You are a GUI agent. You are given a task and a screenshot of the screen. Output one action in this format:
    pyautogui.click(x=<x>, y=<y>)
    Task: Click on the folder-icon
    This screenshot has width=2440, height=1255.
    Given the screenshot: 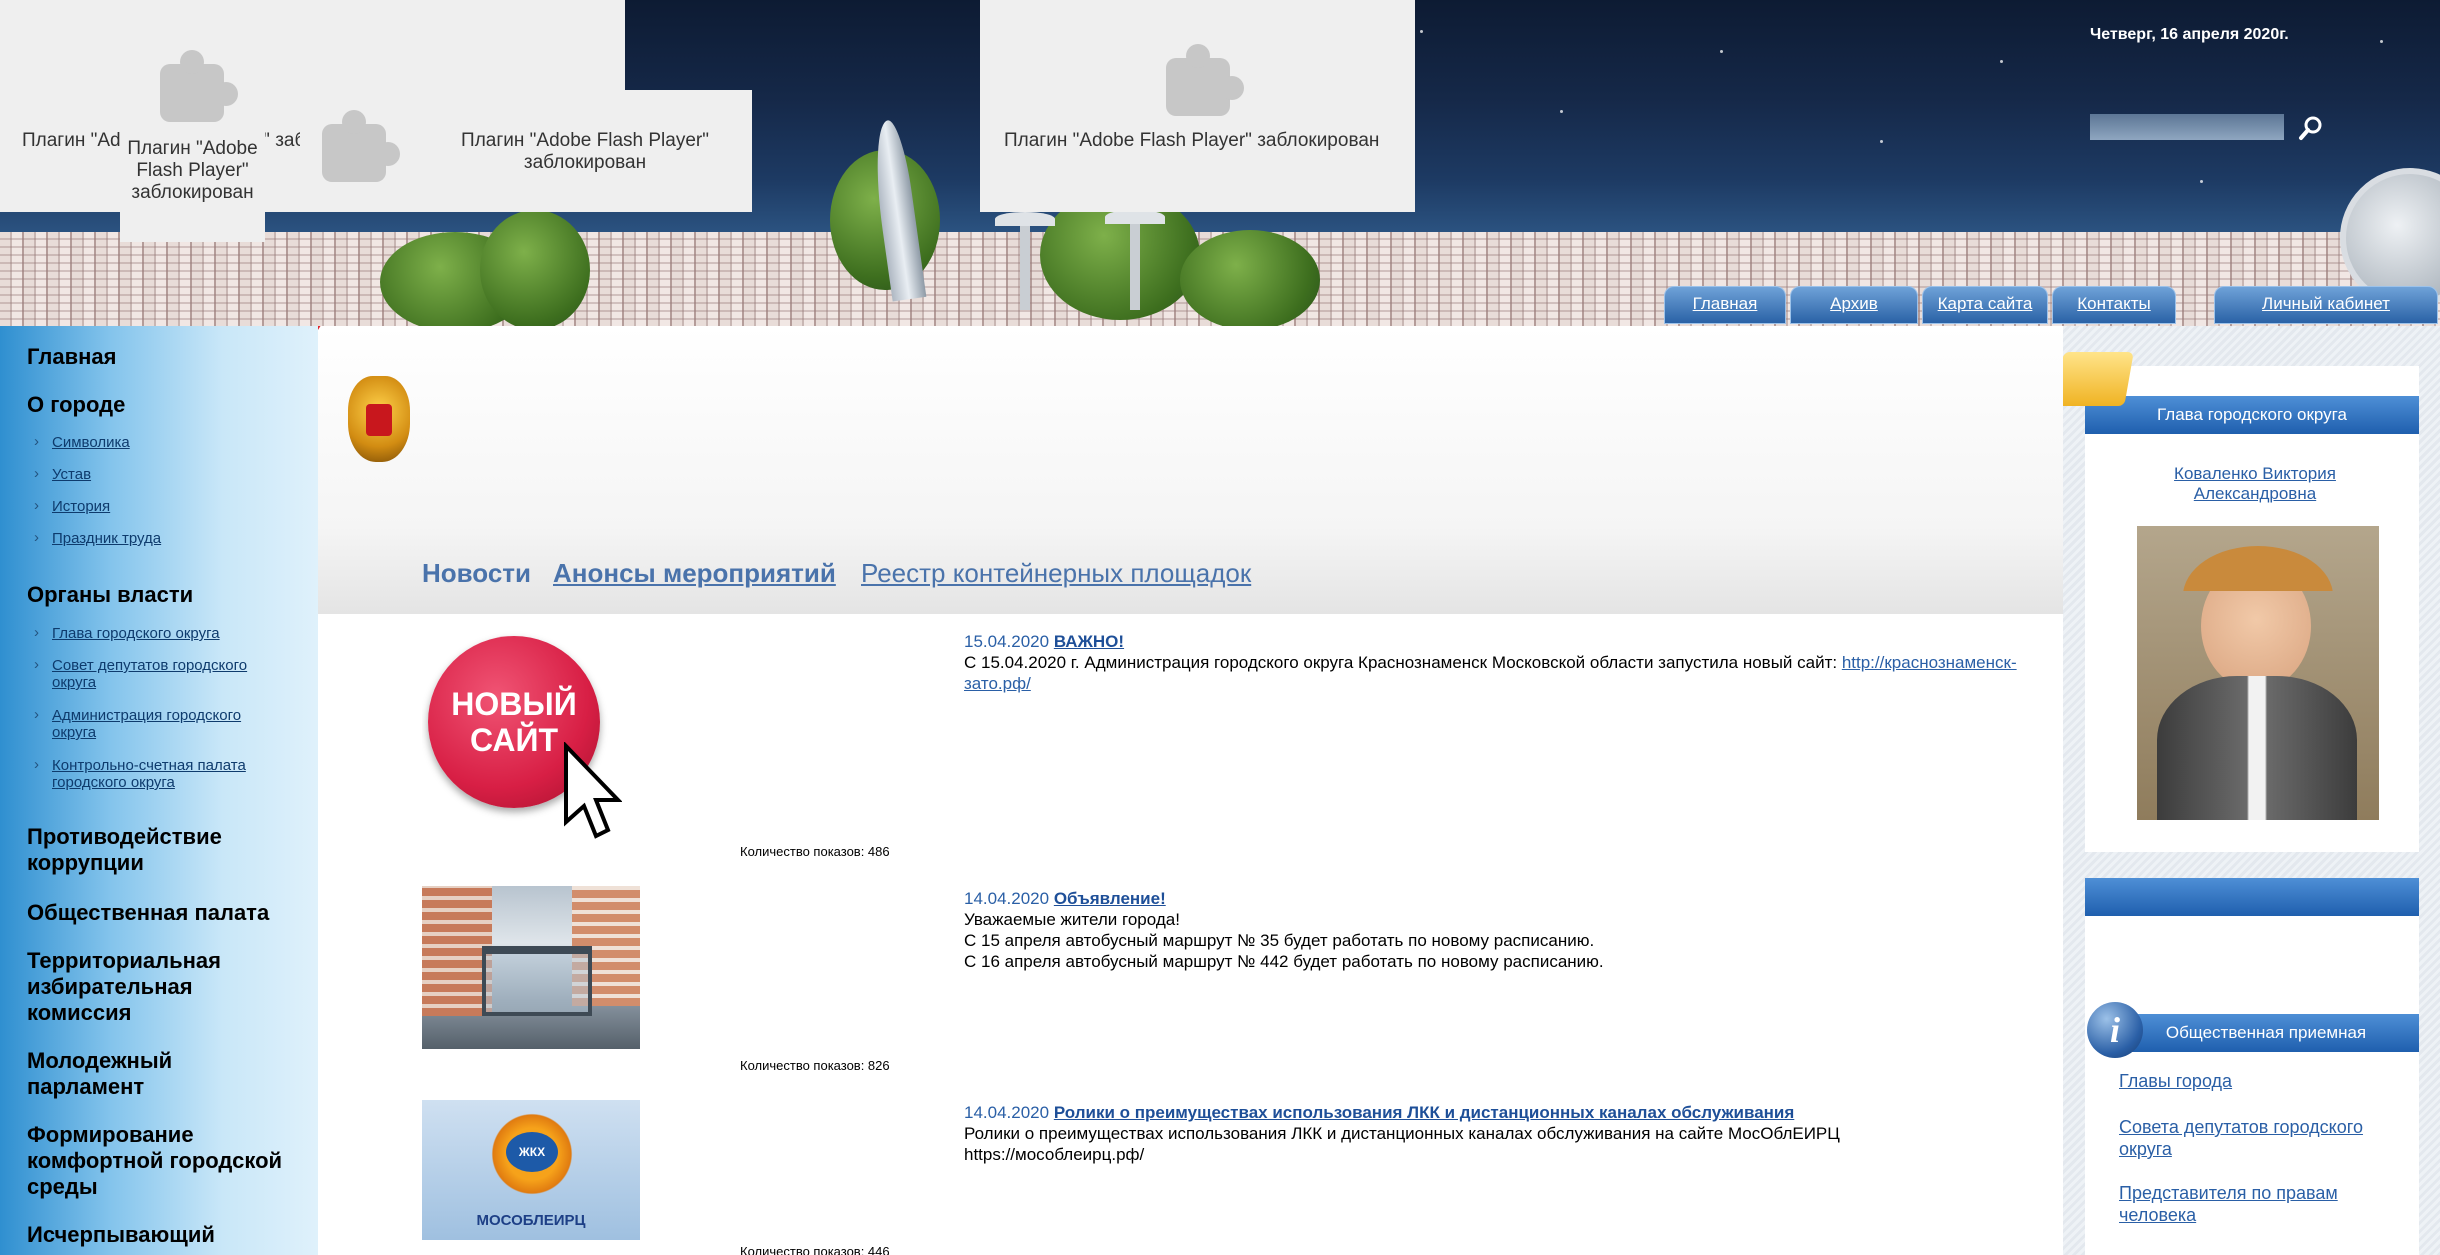 What is the action you would take?
    pyautogui.click(x=2098, y=379)
    